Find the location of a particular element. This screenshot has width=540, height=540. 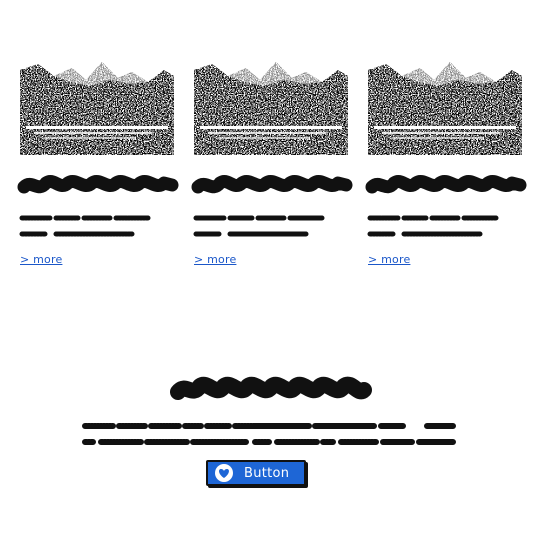

hero-title-scribble is located at coordinates (271, 388).